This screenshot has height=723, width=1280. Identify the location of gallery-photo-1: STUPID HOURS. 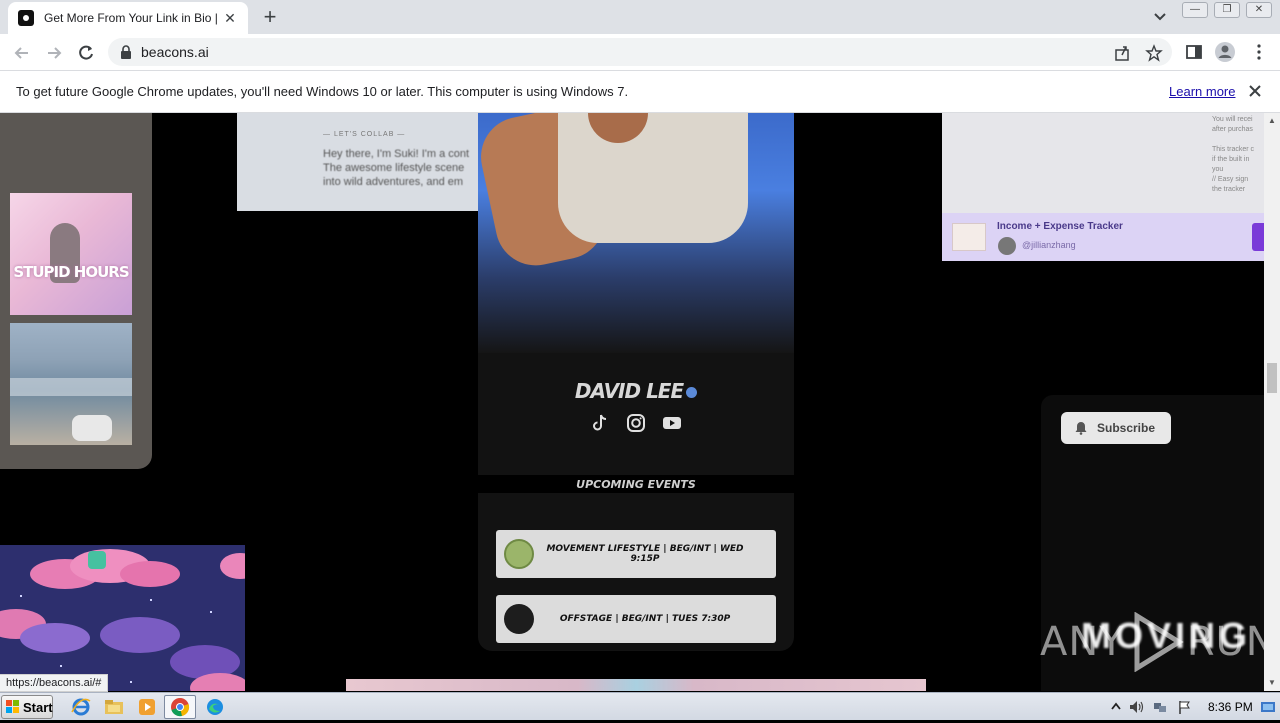
(71, 254).